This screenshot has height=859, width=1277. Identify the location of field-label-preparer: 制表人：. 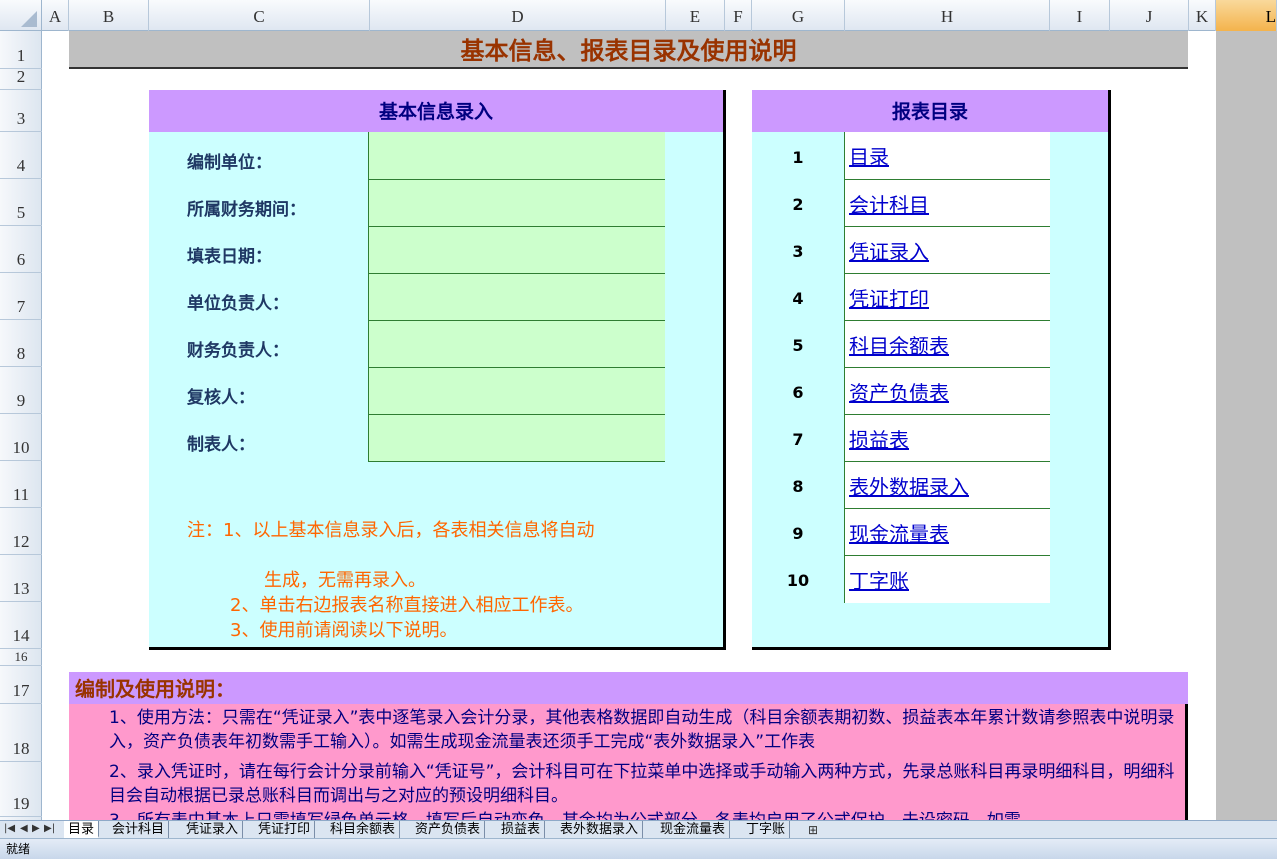
(221, 445).